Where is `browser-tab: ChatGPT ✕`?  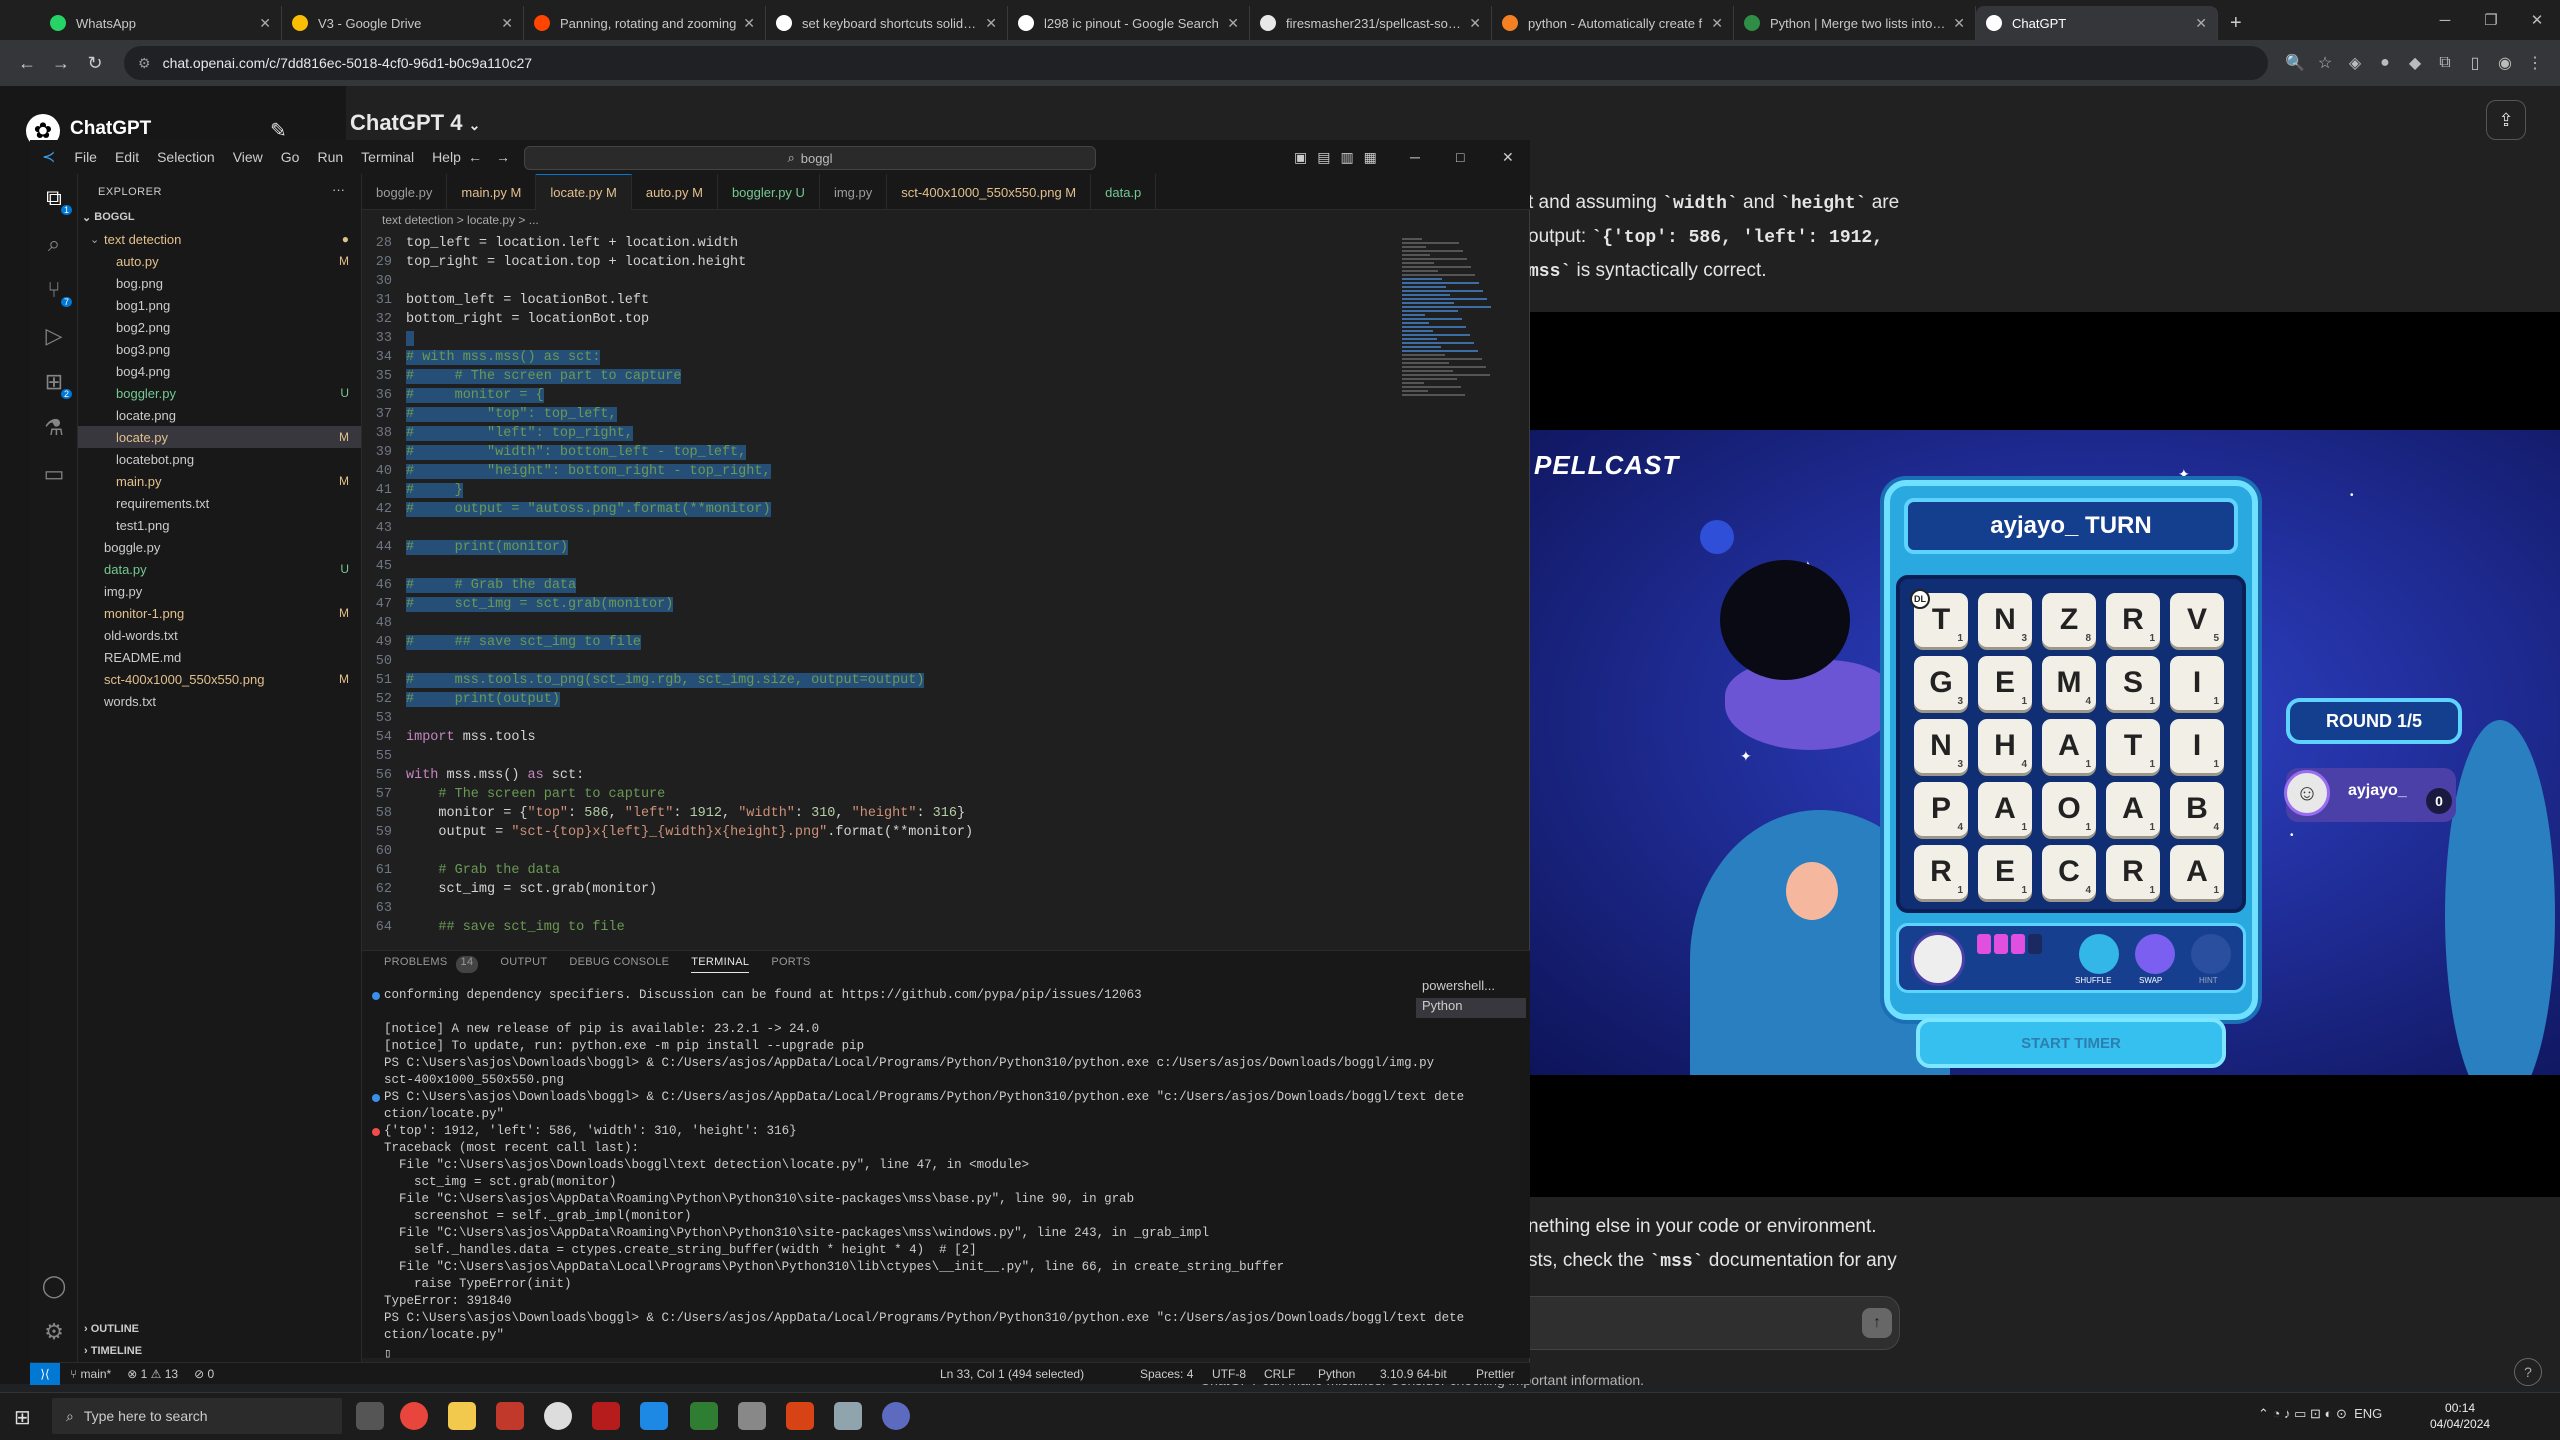
browser-tab: ChatGPT ✕ is located at coordinates (2097, 23).